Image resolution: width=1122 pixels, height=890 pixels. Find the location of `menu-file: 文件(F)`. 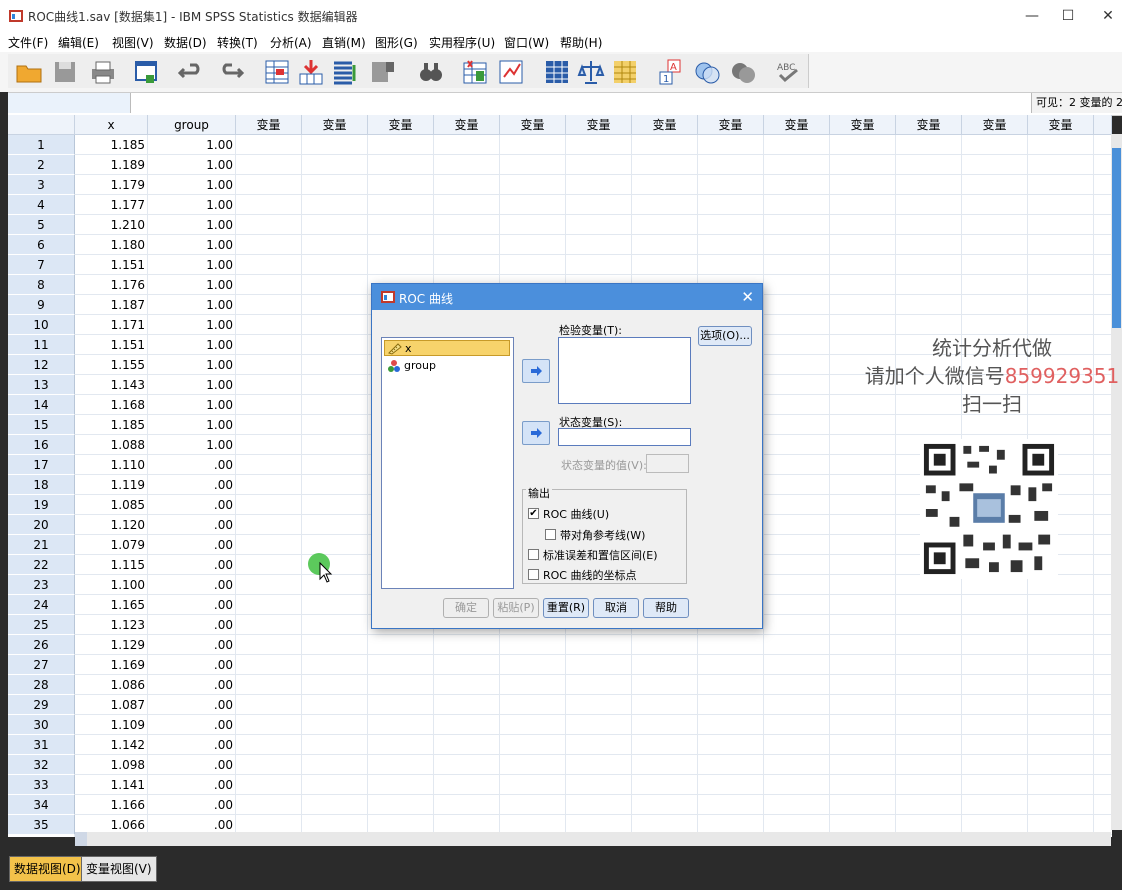

menu-file: 文件(F) is located at coordinates (28, 42).